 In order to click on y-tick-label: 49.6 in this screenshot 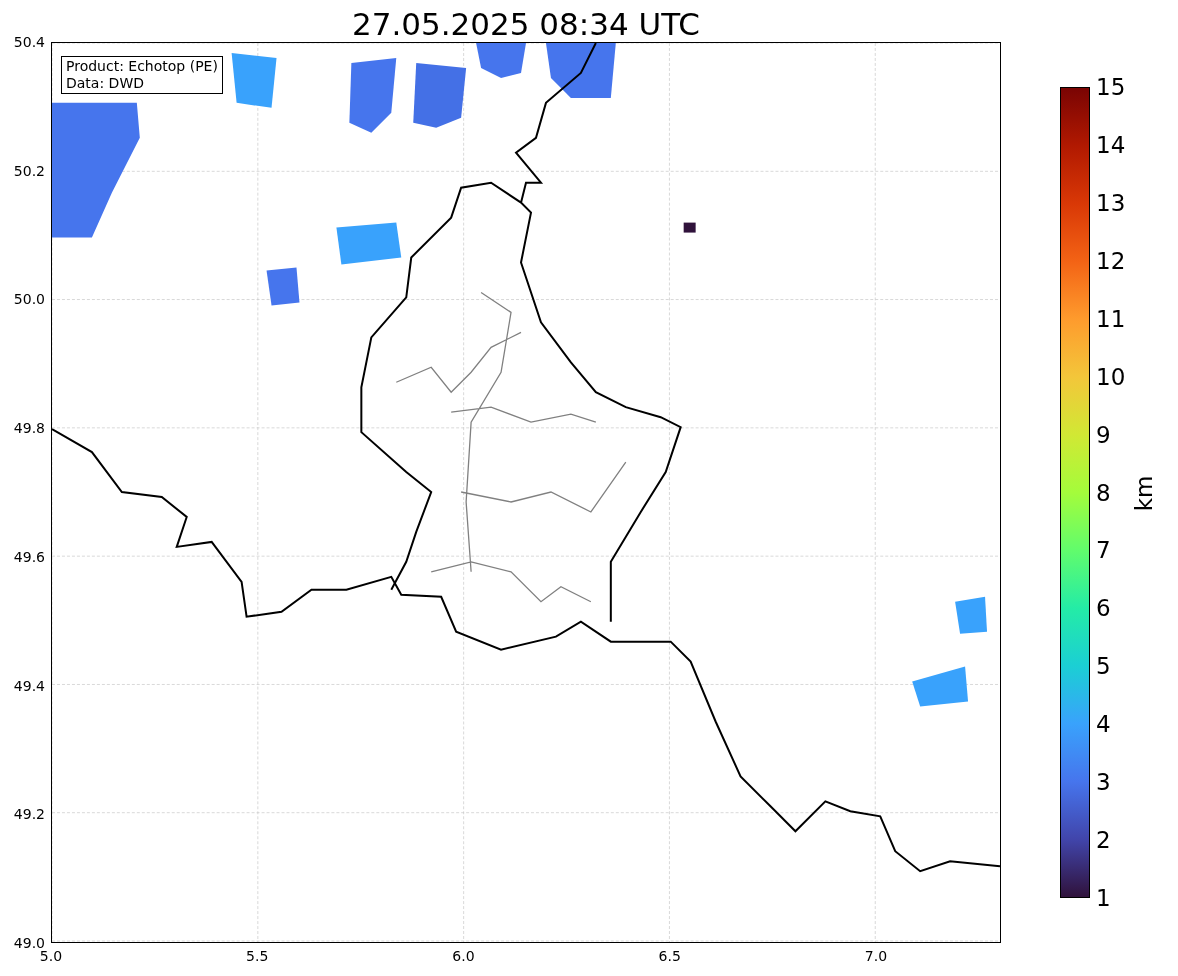, I will do `click(29, 556)`.